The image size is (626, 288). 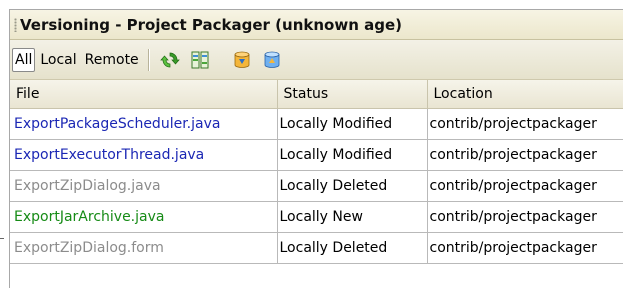 I want to click on file-cell: ExportExecutorThread.java, so click(x=144, y=155).